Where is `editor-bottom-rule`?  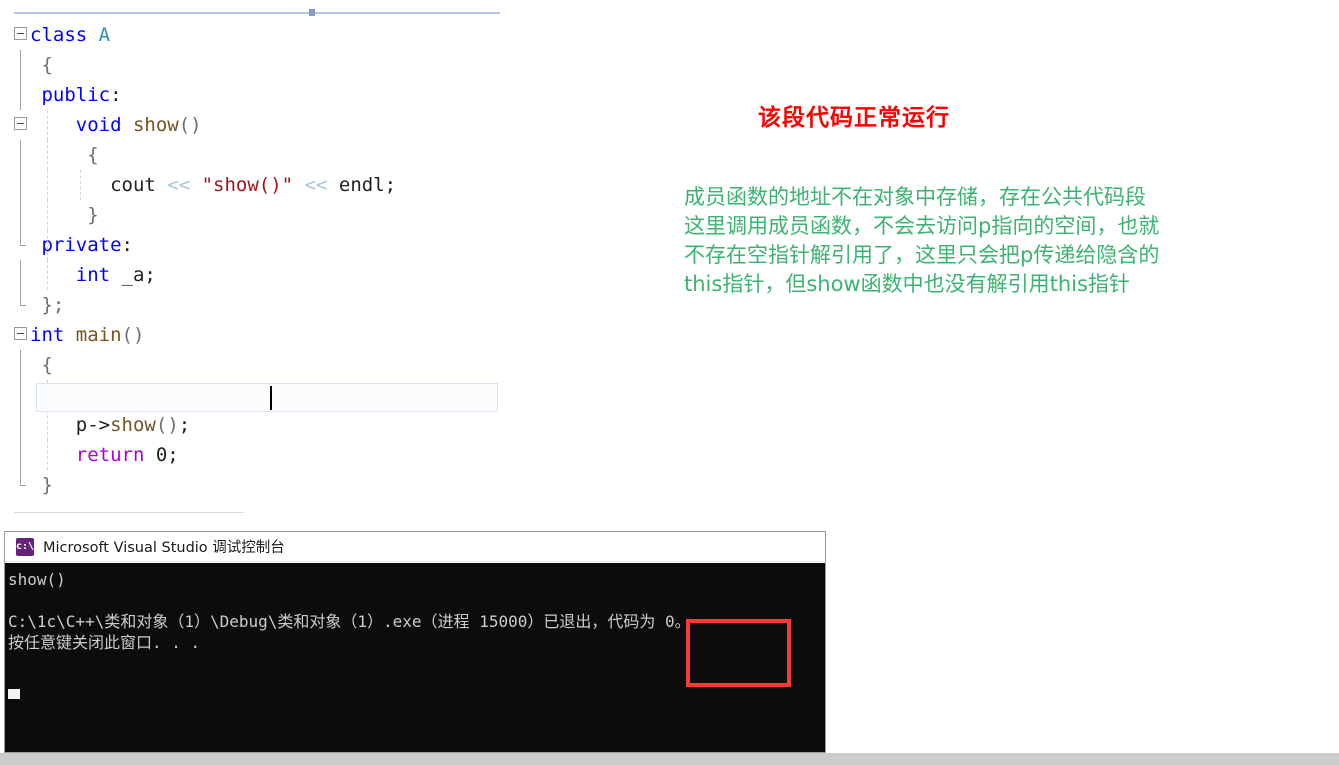
editor-bottom-rule is located at coordinates (129, 512).